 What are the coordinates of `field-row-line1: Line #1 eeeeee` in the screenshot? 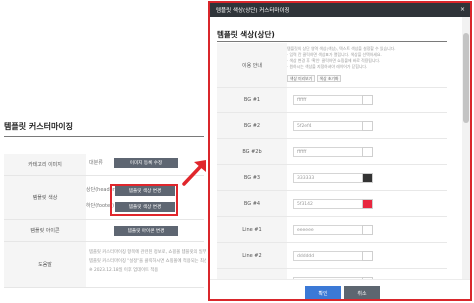 It's located at (332, 230).